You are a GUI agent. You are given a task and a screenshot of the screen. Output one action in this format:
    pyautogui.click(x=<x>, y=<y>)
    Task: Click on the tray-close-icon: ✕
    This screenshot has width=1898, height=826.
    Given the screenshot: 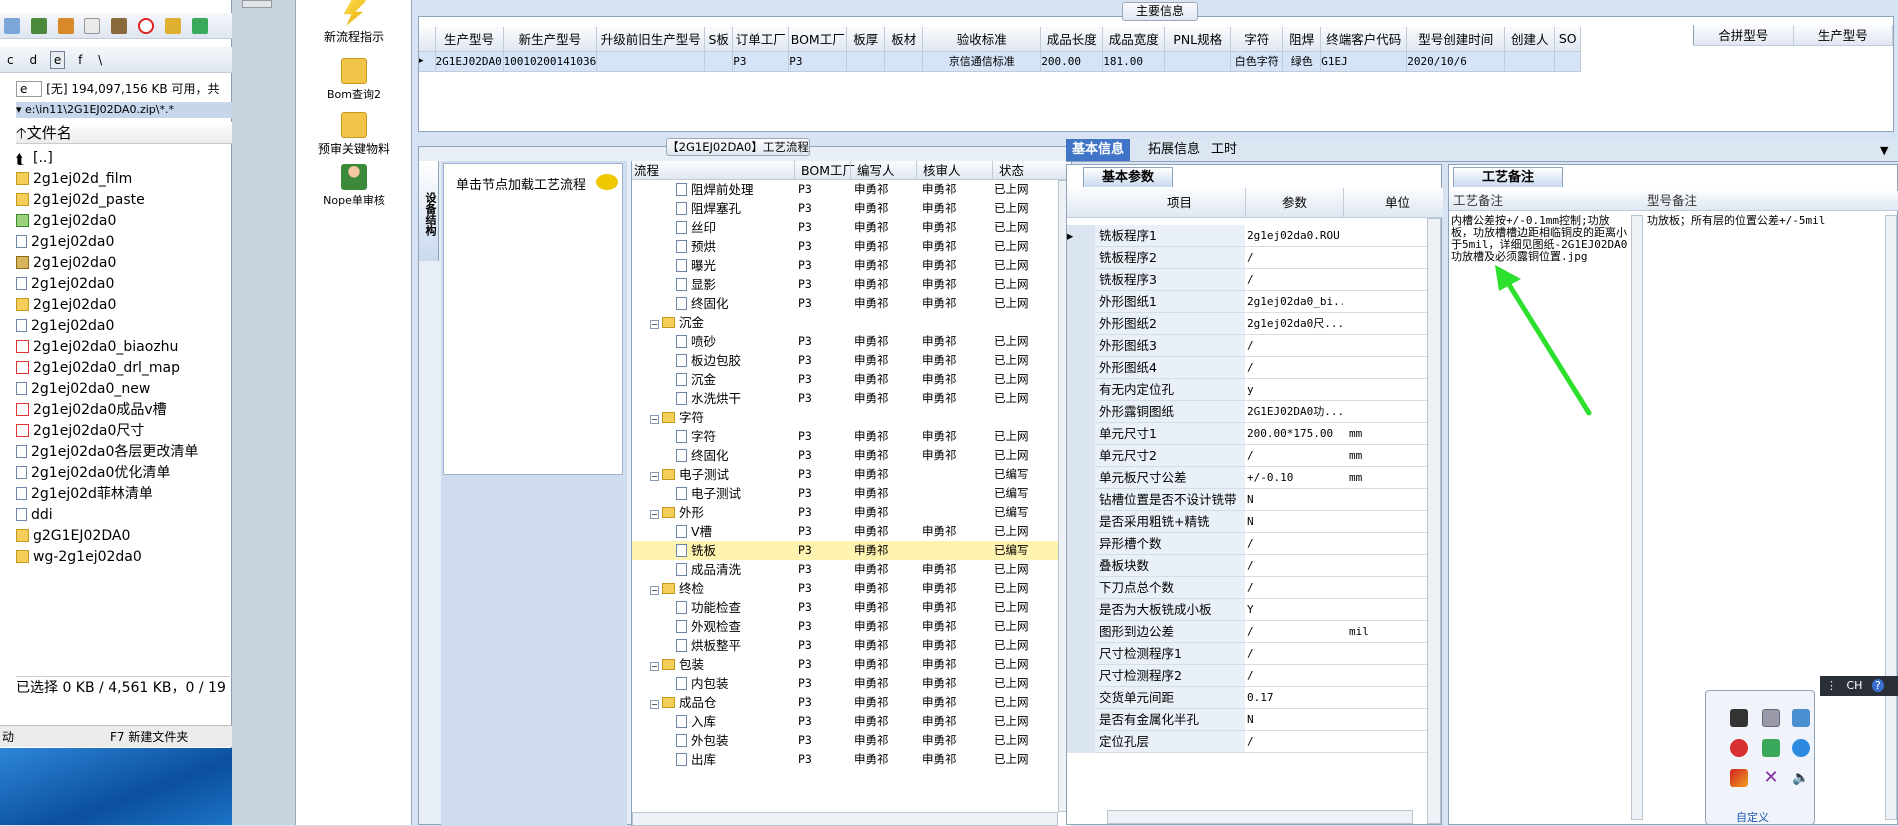 What is the action you would take?
    pyautogui.click(x=1771, y=778)
    